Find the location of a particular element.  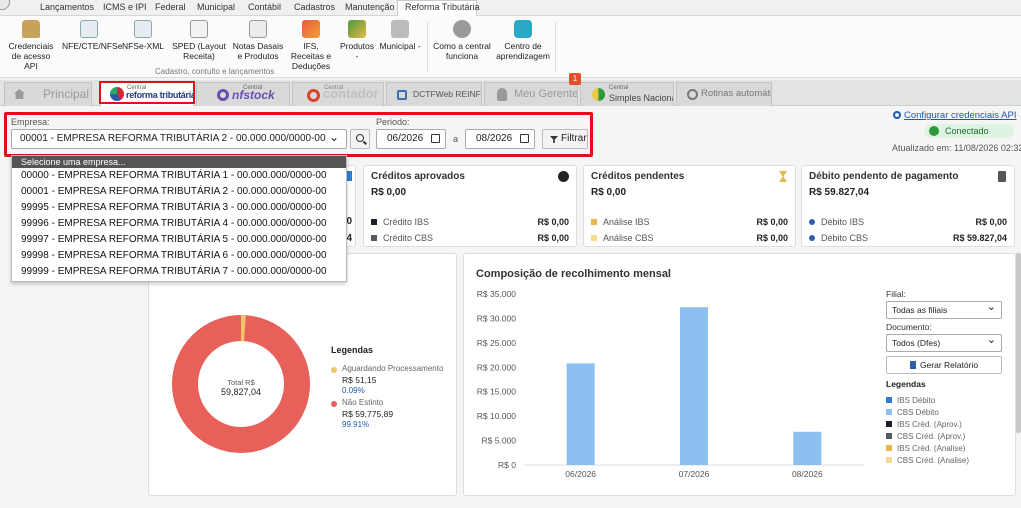

donut-center-label: Total R$ is located at coordinates (241, 382).